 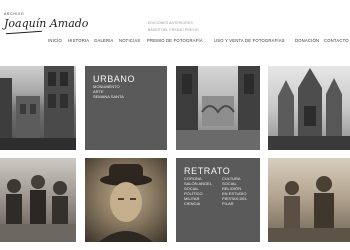 I want to click on nav-item-premio: PREMIO DE FOTOGRAFÍA, so click(x=175, y=40).